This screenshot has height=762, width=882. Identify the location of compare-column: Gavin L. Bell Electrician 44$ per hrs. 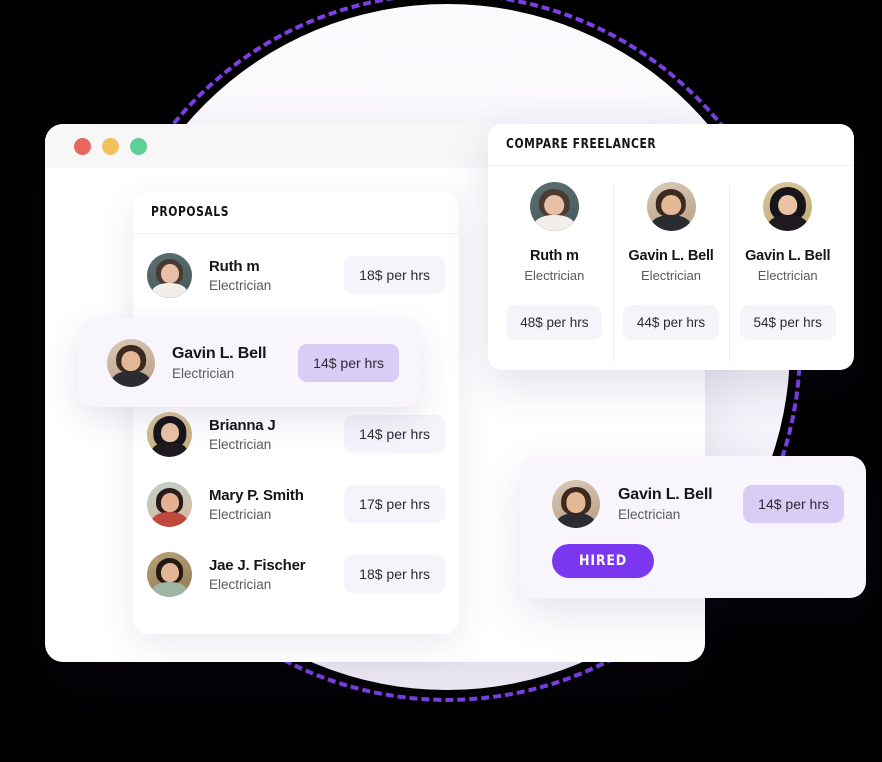
(671, 276).